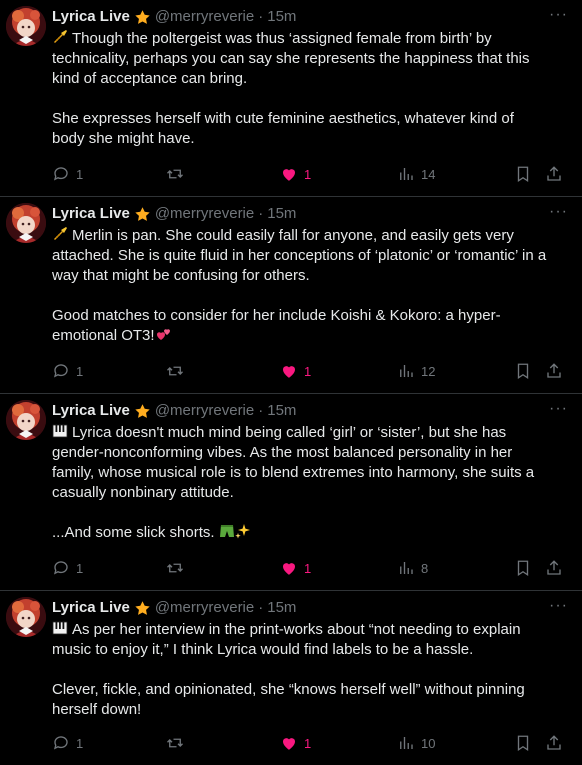 Image resolution: width=582 pixels, height=765 pixels. What do you see at coordinates (455, 174) in the screenshot?
I see `views-button: 14` at bounding box center [455, 174].